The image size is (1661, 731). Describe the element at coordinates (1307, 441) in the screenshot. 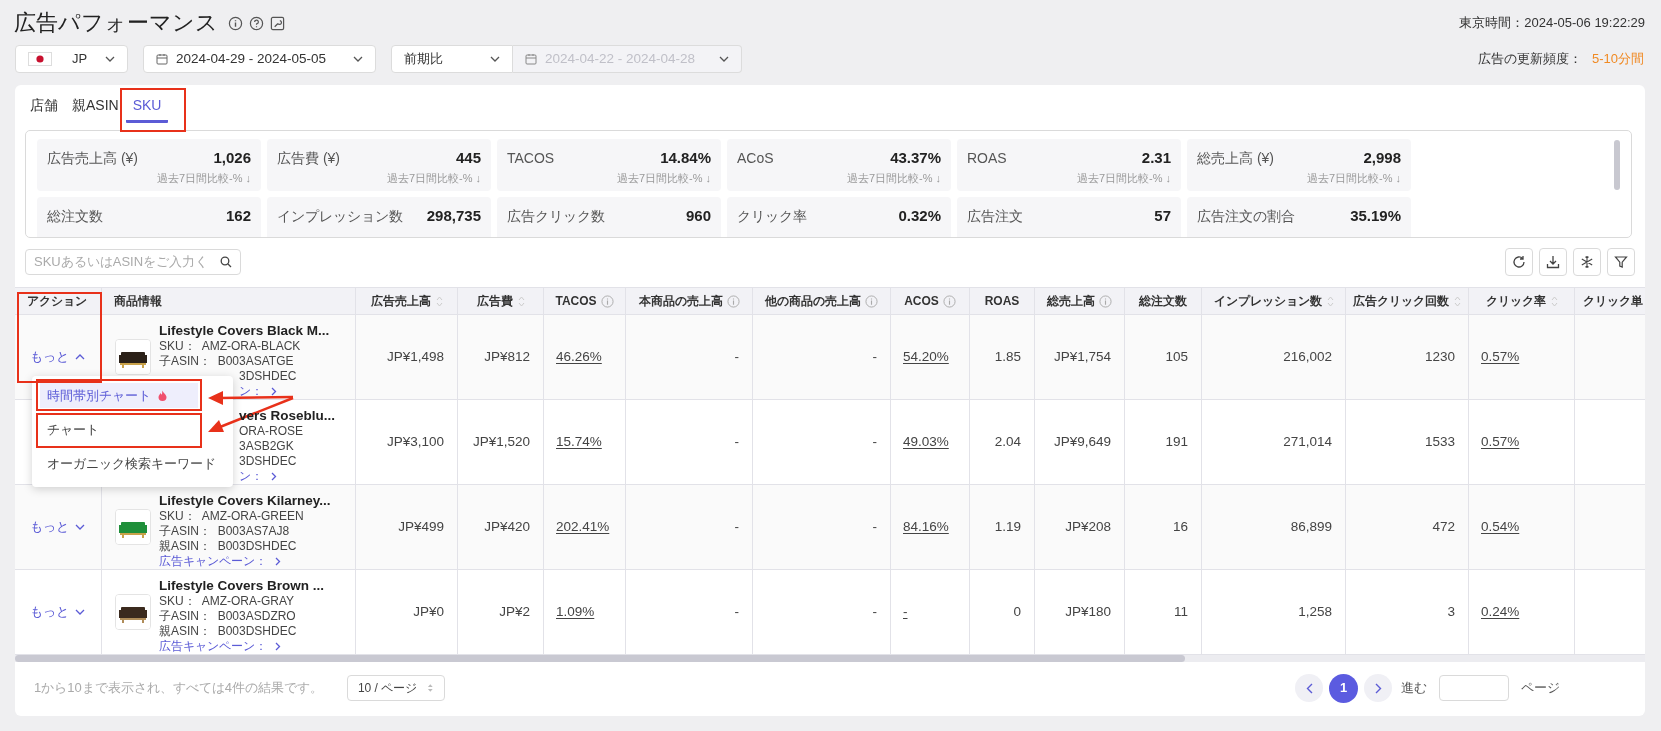

I see `table-cell-text: 271,014` at that location.